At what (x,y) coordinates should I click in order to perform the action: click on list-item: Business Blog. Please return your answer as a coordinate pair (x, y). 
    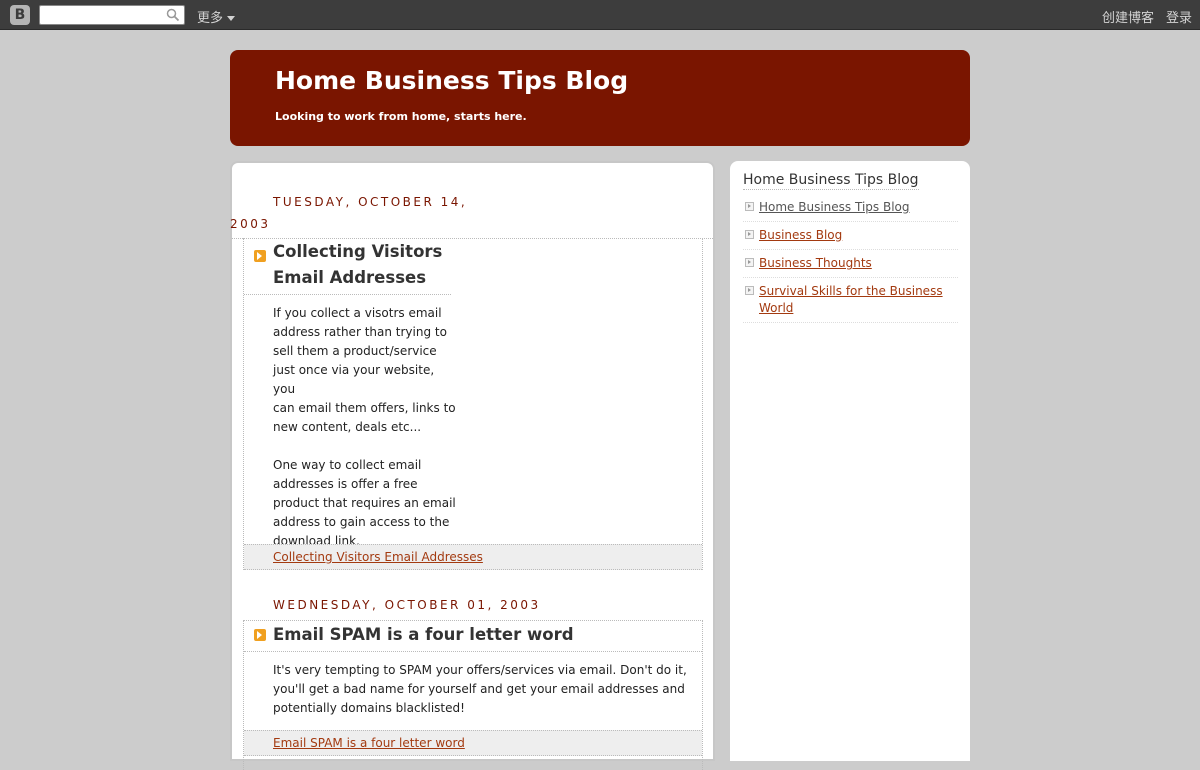
    Looking at the image, I should click on (850, 236).